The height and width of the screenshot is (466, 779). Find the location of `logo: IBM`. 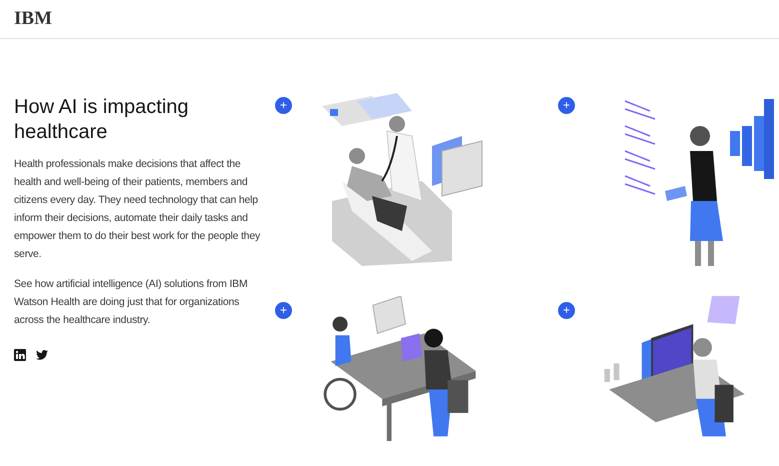

logo: IBM is located at coordinates (33, 19).